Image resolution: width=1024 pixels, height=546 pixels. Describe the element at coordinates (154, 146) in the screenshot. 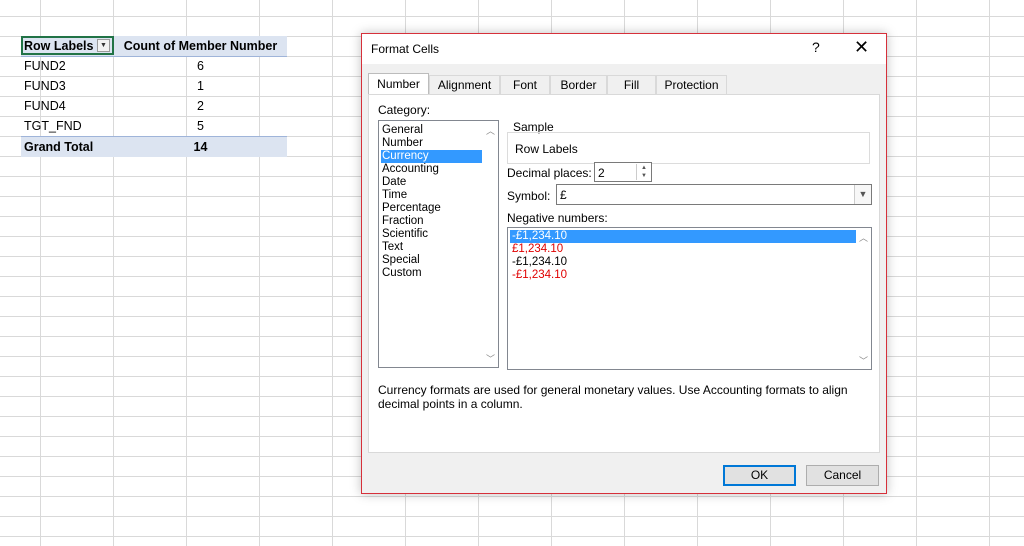

I see `grand-total-row: Grand Total 14` at that location.